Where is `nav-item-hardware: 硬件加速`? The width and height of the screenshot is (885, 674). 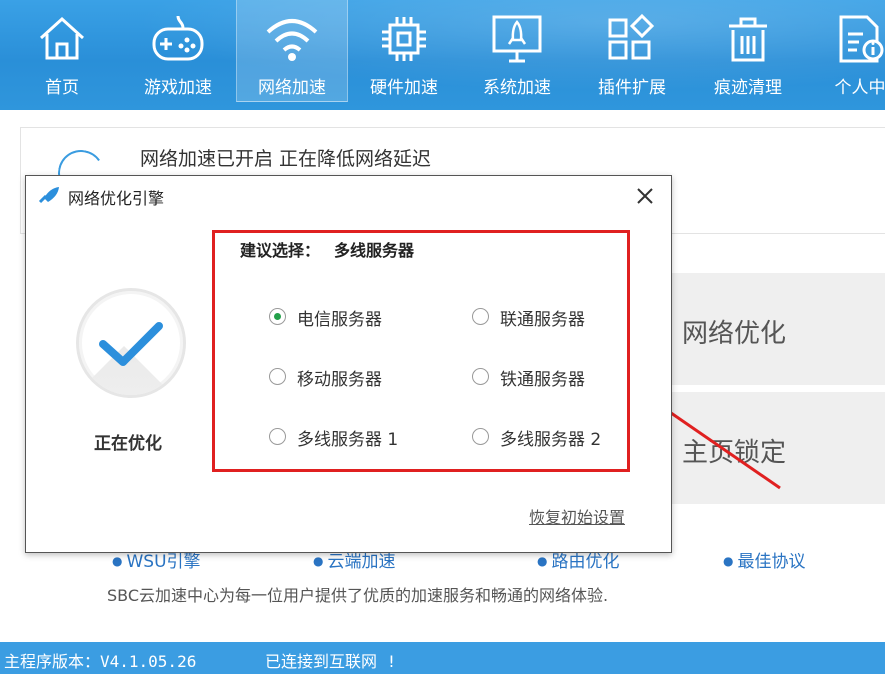
nav-item-hardware: 硬件加速 is located at coordinates (404, 55).